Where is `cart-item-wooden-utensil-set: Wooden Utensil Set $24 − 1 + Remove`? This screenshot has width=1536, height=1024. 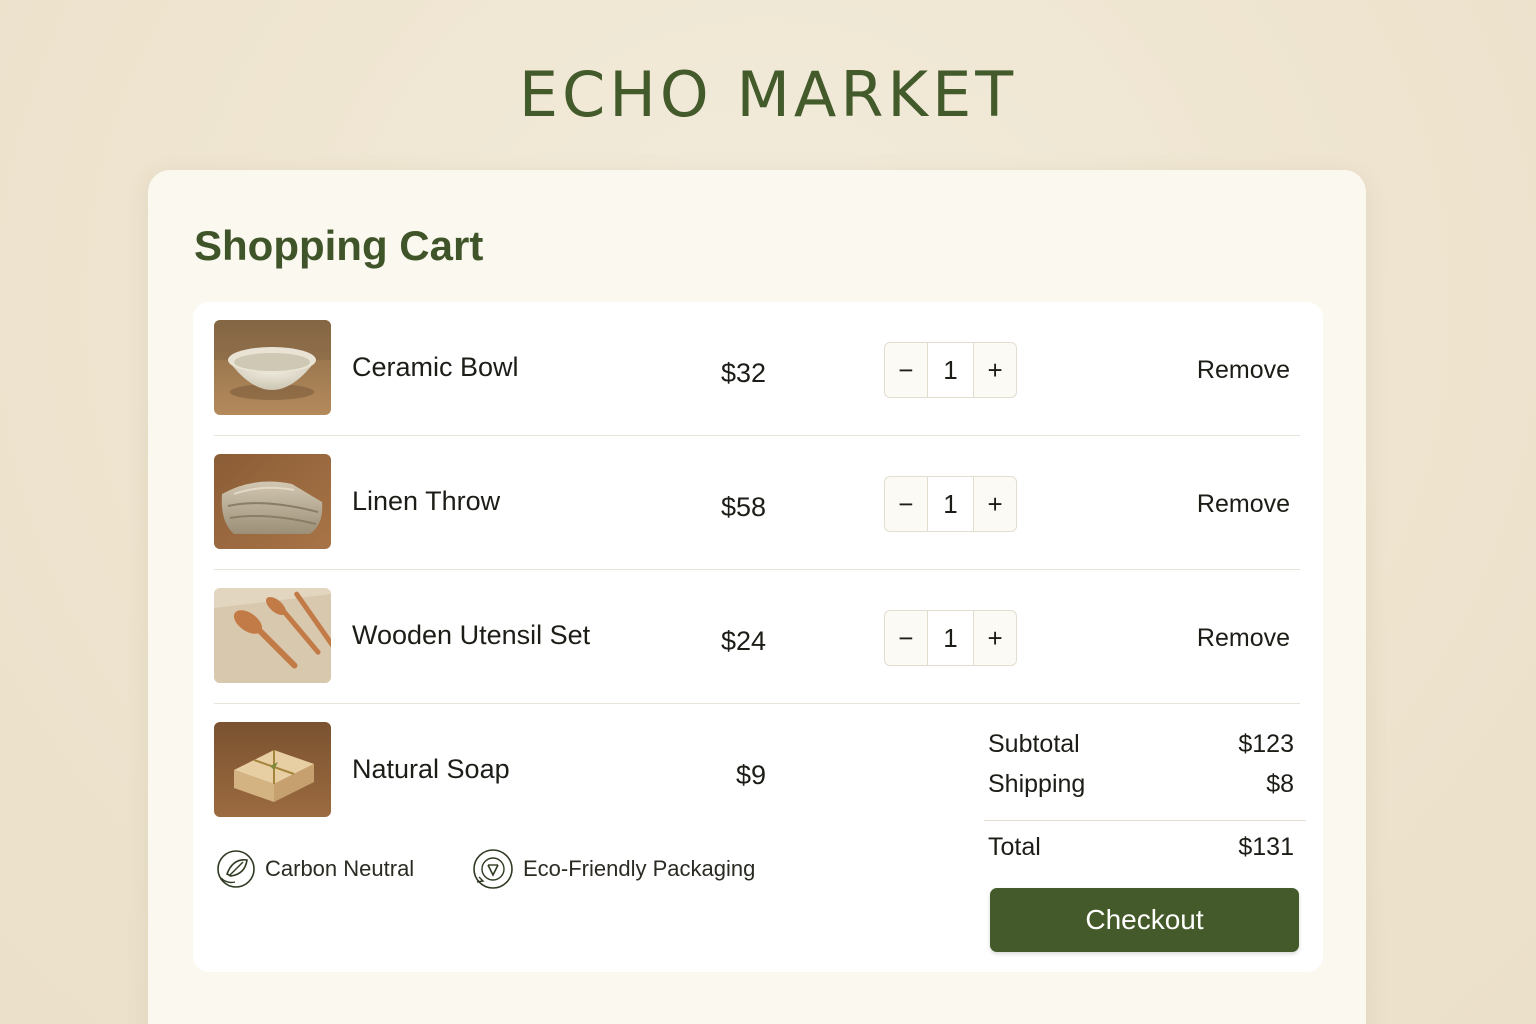
cart-item-wooden-utensil-set: Wooden Utensil Set $24 − 1 + Remove is located at coordinates (757, 637).